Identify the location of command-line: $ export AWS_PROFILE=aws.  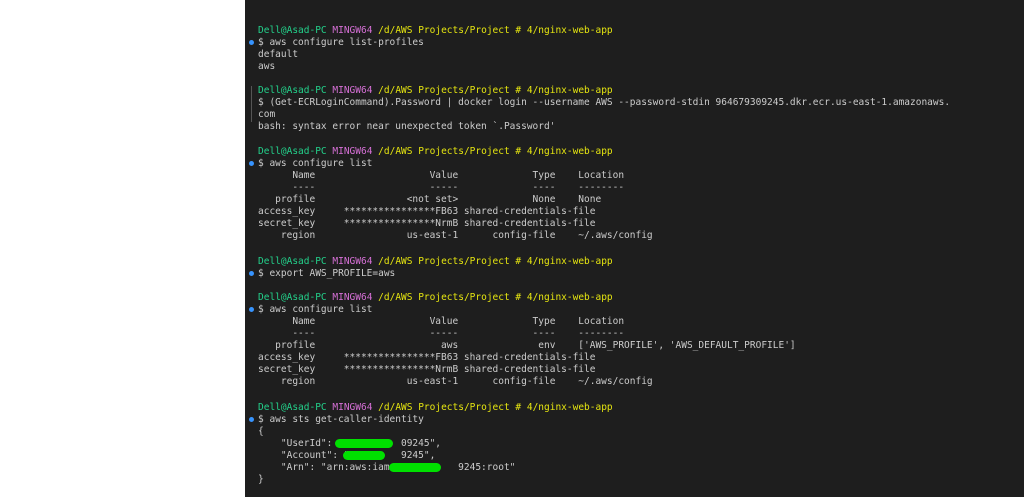
(320, 274).